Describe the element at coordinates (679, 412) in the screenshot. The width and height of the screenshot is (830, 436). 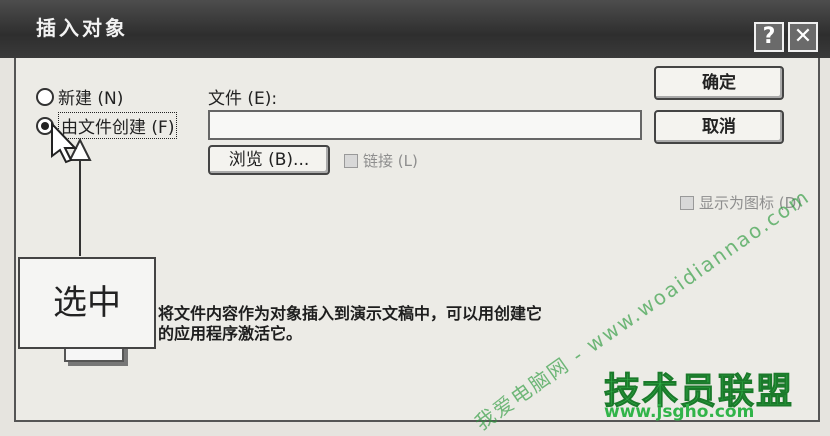
I see `site-logo-url: www.jsgho.com` at that location.